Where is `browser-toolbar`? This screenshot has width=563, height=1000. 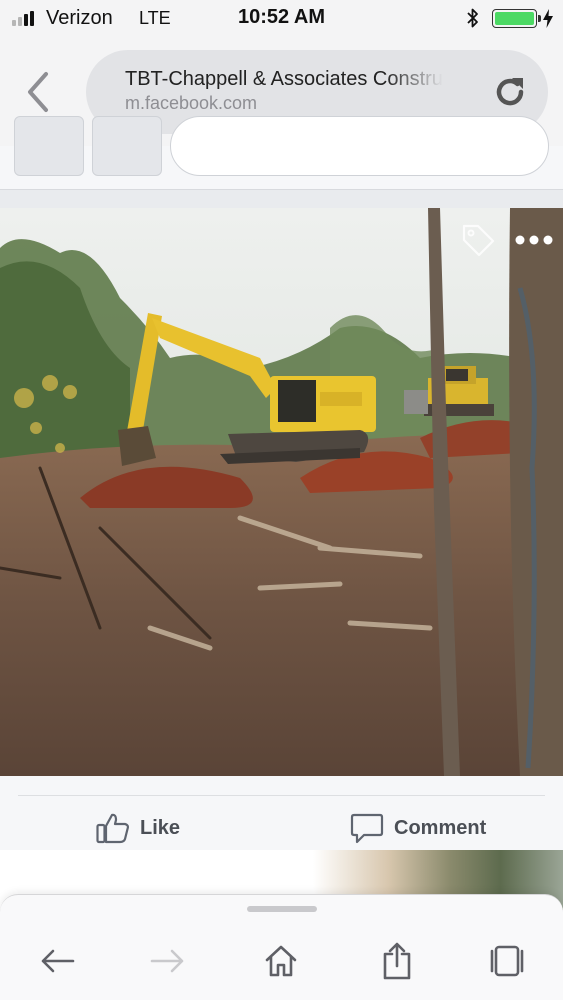
browser-toolbar is located at coordinates (281, 947).